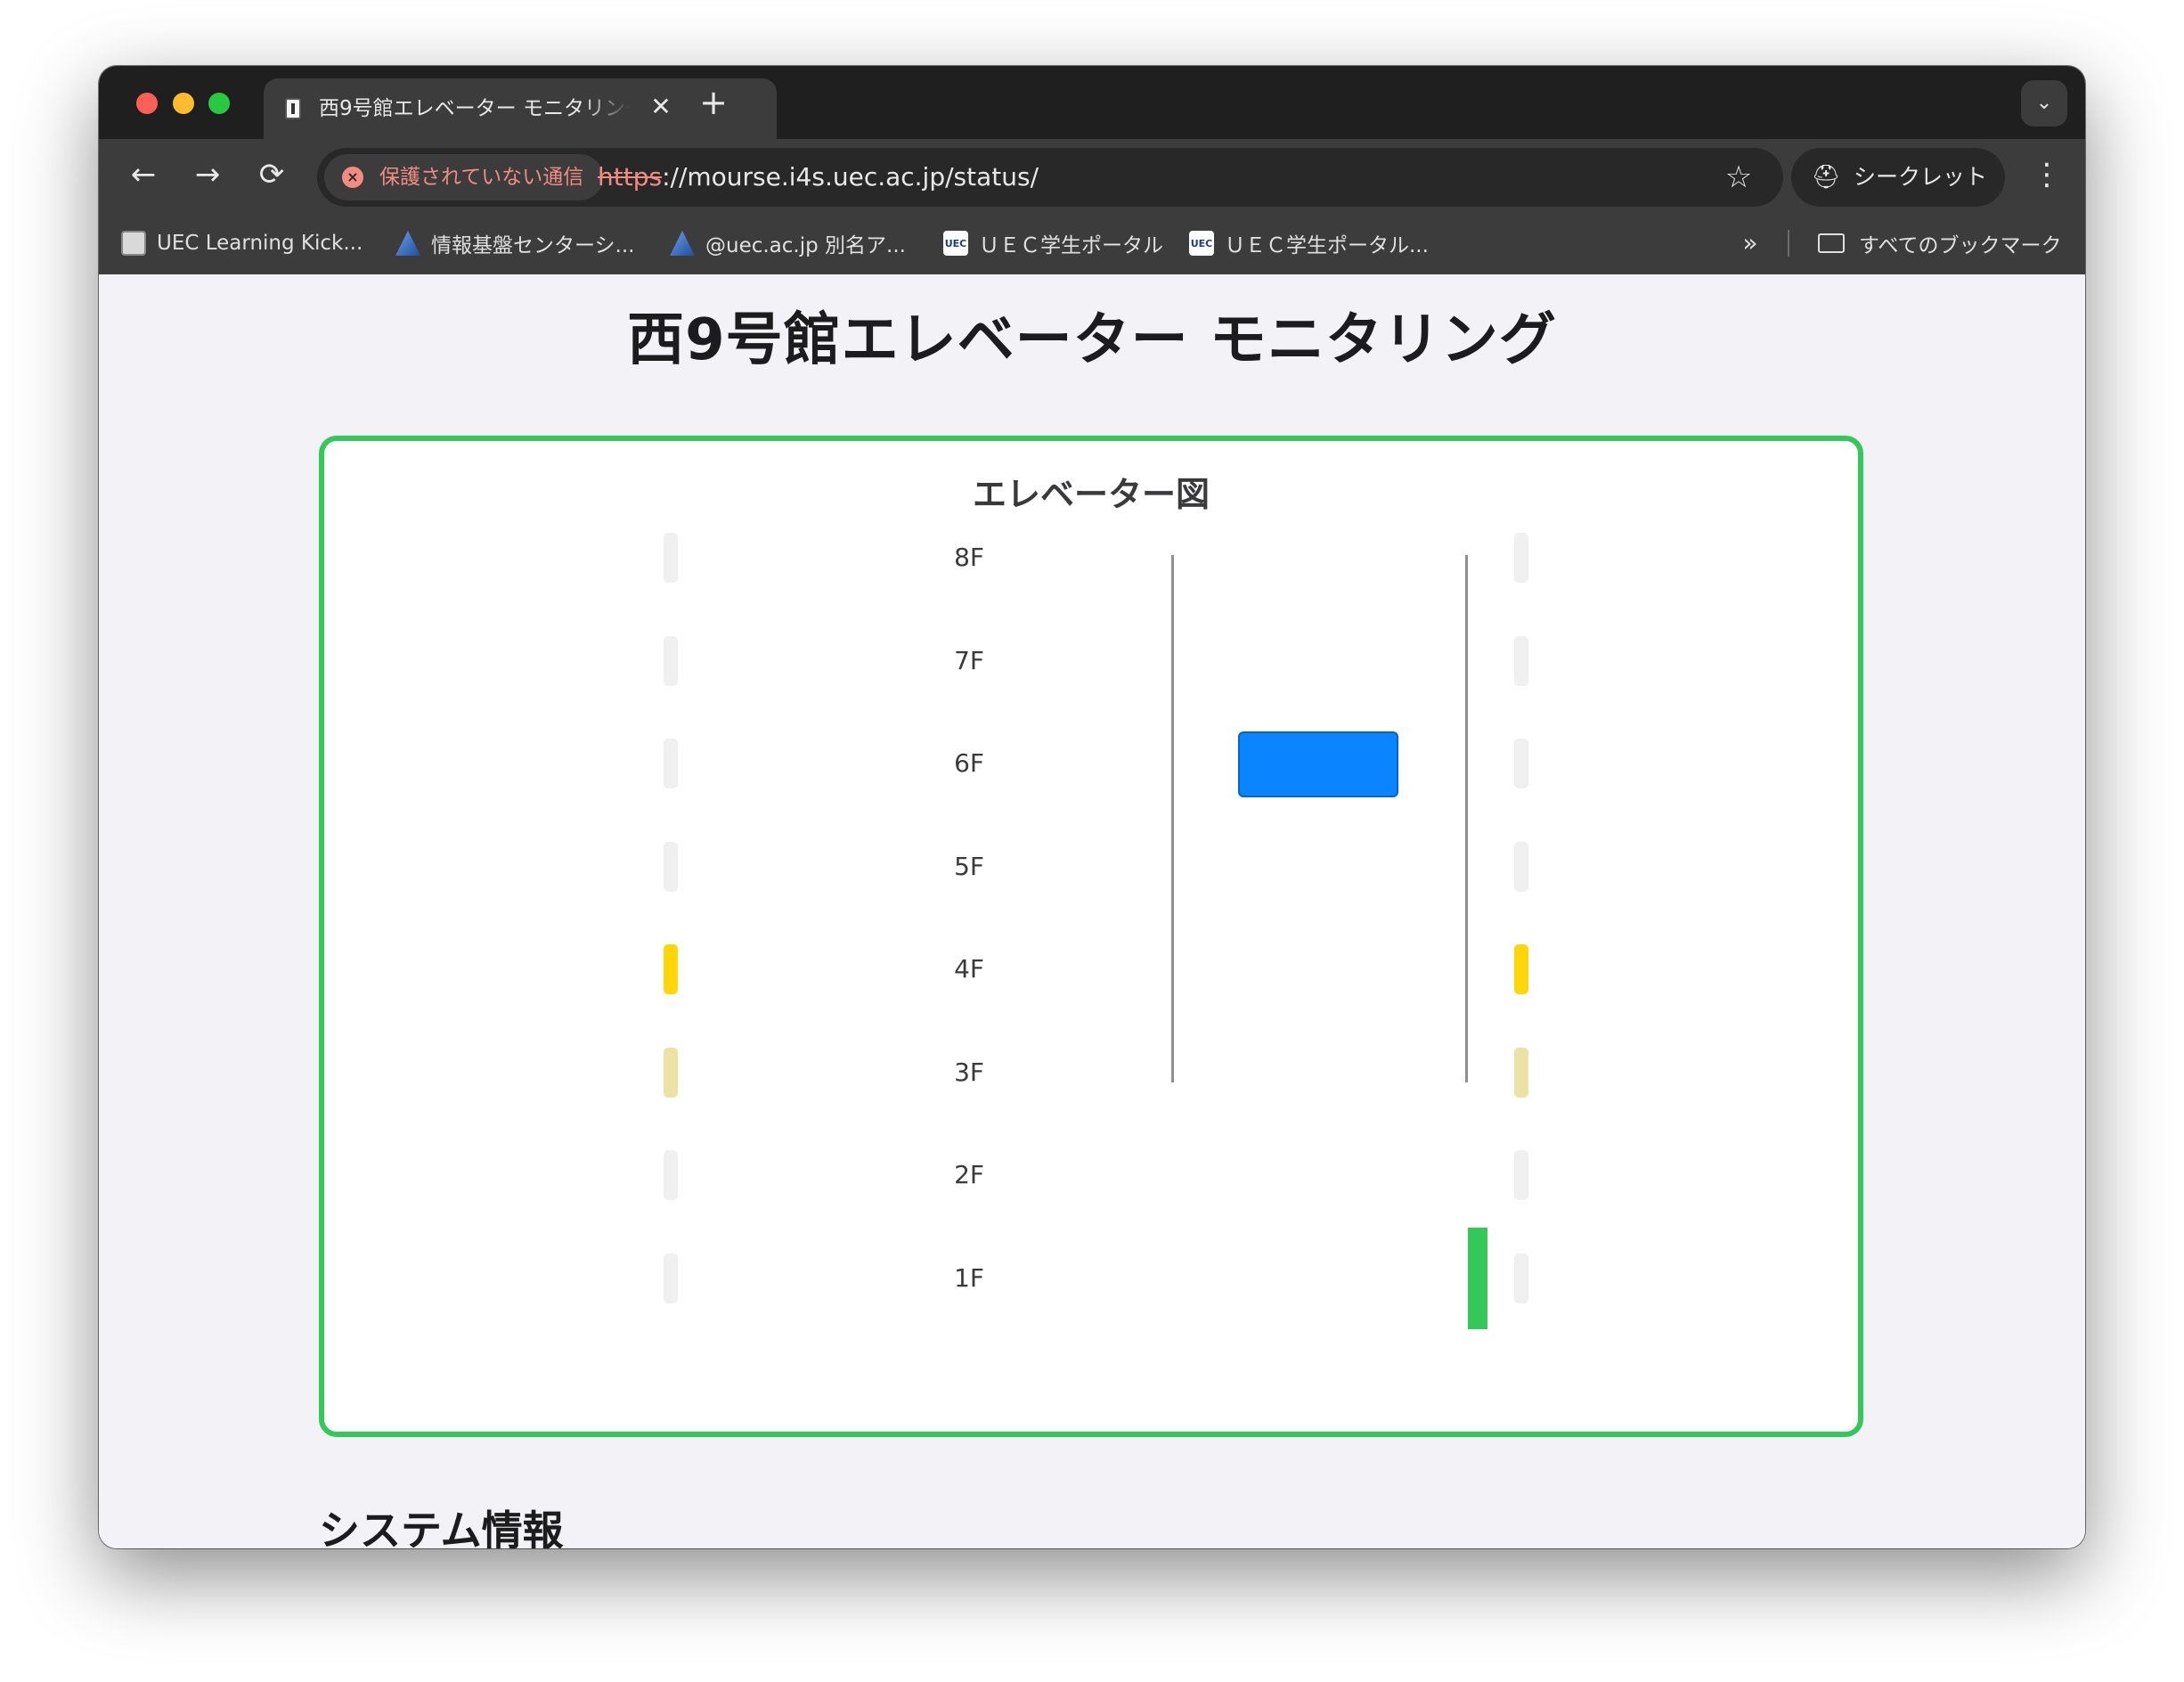 Image resolution: width=2184 pixels, height=1682 pixels. Describe the element at coordinates (969, 660) in the screenshot. I see `floor-label: 7F` at that location.